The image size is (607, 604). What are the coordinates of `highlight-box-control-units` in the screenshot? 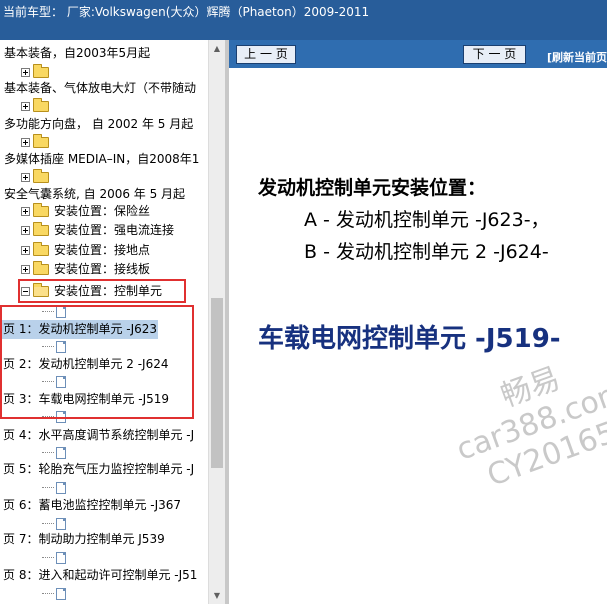 It's located at (102, 291).